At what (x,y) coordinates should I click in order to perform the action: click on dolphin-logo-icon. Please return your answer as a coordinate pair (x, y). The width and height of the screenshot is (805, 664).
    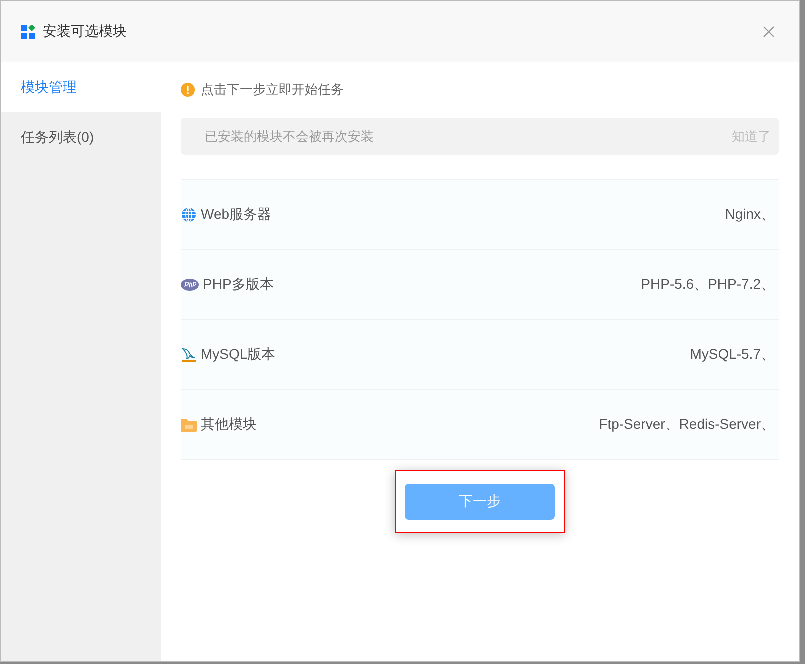
    Looking at the image, I should click on (189, 354).